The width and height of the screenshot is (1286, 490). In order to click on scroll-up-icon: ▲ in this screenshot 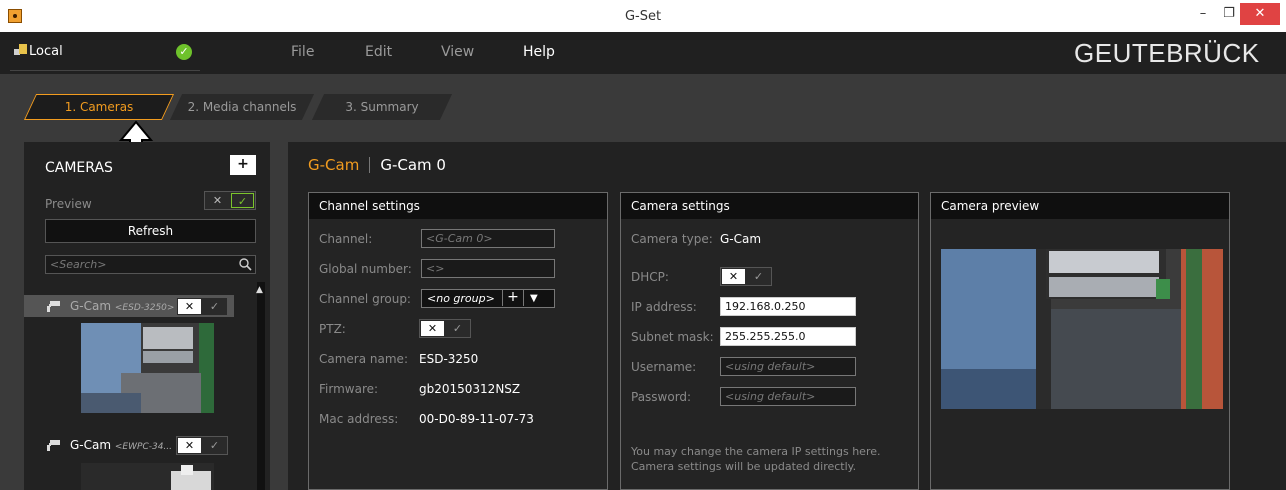, I will do `click(259, 290)`.